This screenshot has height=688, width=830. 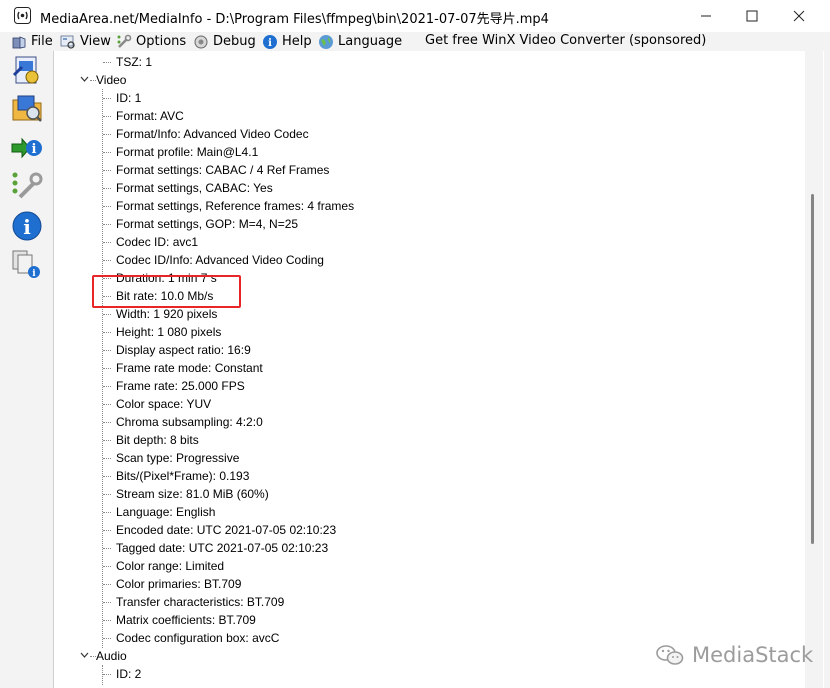 I want to click on tree-section-label: Video, so click(x=111, y=80).